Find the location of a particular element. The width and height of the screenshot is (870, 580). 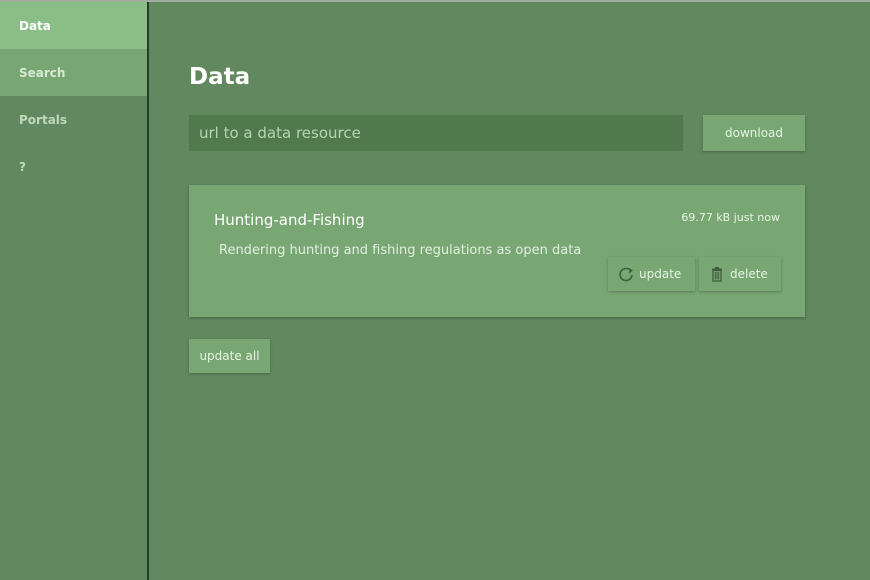

update-button: update is located at coordinates (651, 274).